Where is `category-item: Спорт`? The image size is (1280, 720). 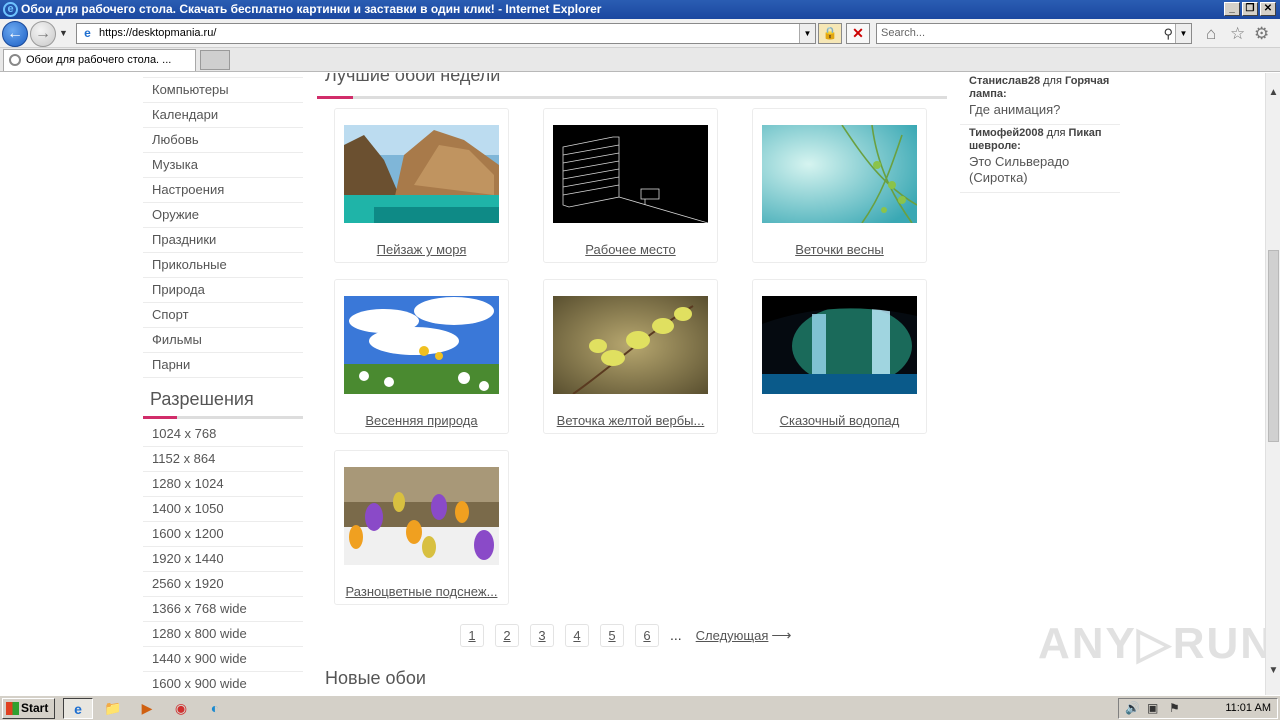
category-item: Спорт is located at coordinates (223, 315).